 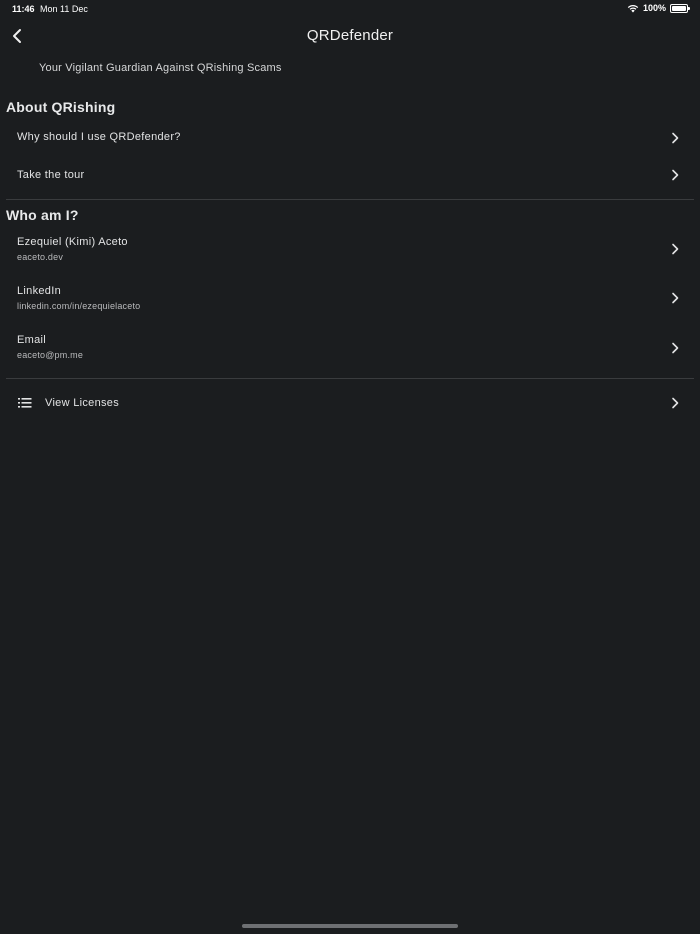 I want to click on row-title: Email, so click(x=32, y=340).